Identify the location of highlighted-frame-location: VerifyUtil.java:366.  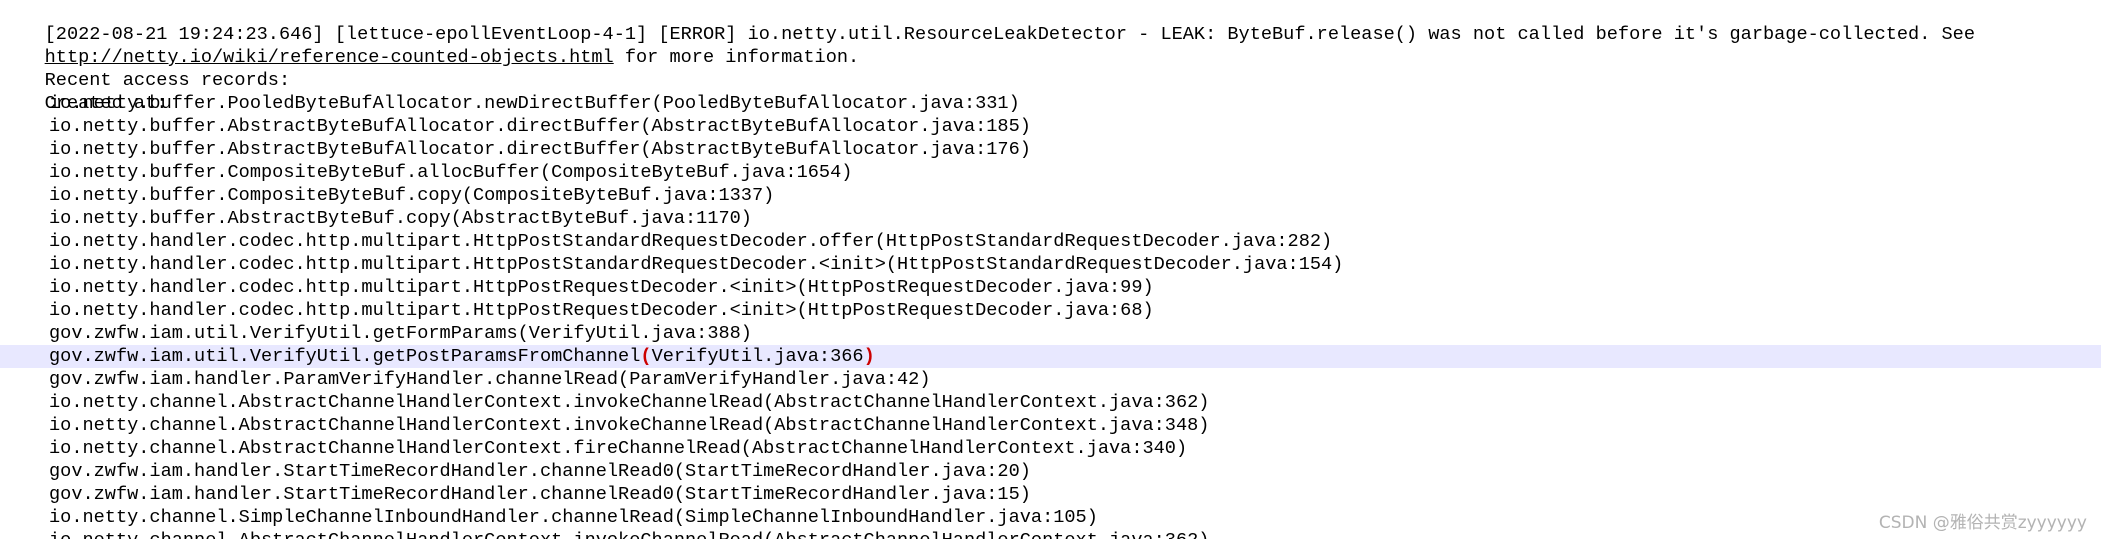
(757, 356).